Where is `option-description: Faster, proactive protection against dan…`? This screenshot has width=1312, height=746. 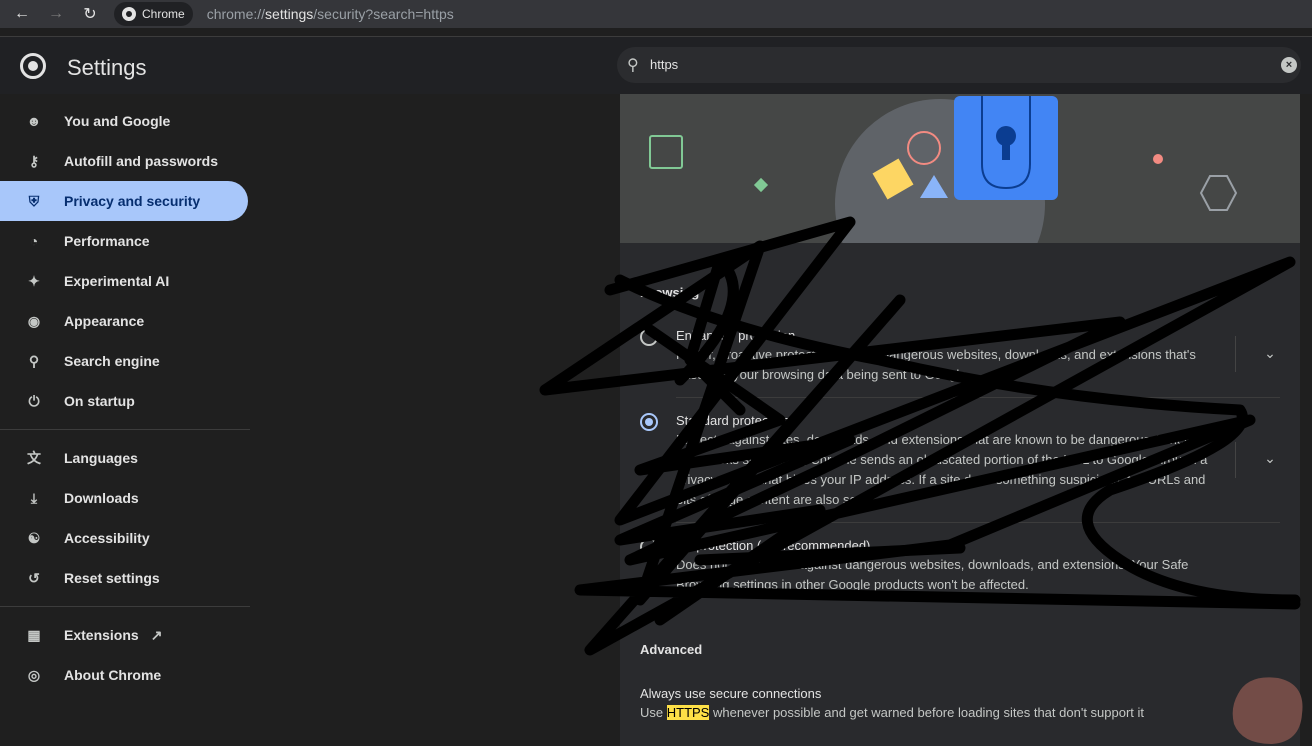
option-description: Faster, proactive protection against dan… is located at coordinates (936, 364).